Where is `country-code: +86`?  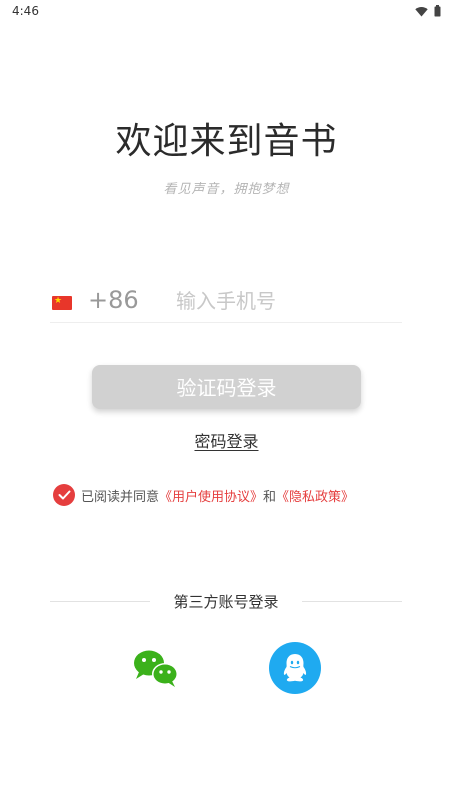 country-code: +86 is located at coordinates (113, 300).